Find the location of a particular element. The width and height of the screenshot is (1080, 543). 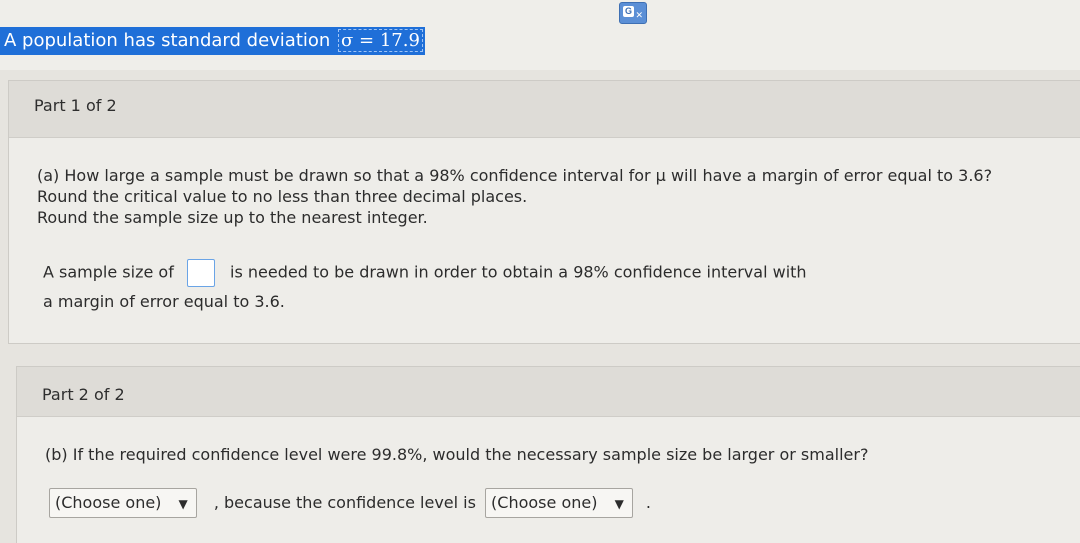

select-1-label: (Choose one) is located at coordinates (108, 502).